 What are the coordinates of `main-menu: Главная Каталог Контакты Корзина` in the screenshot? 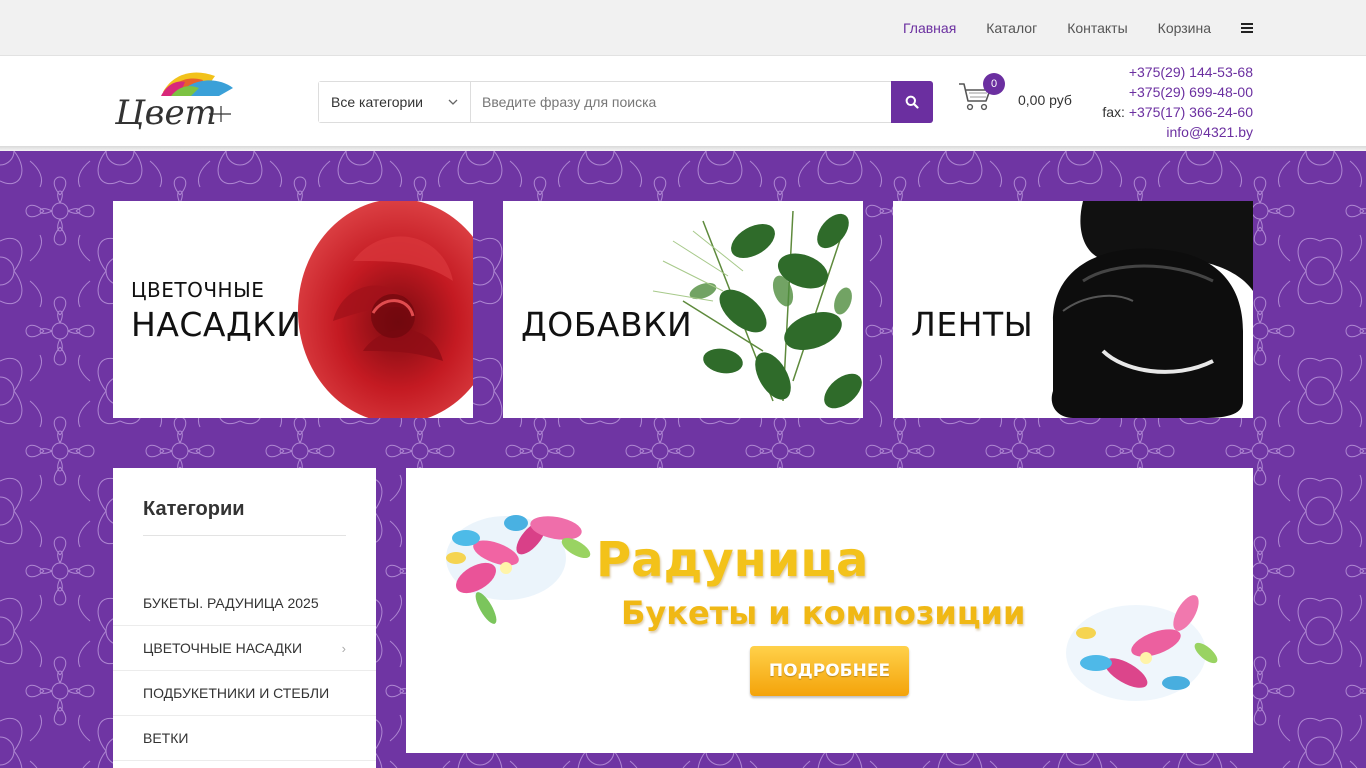 It's located at (1078, 28).